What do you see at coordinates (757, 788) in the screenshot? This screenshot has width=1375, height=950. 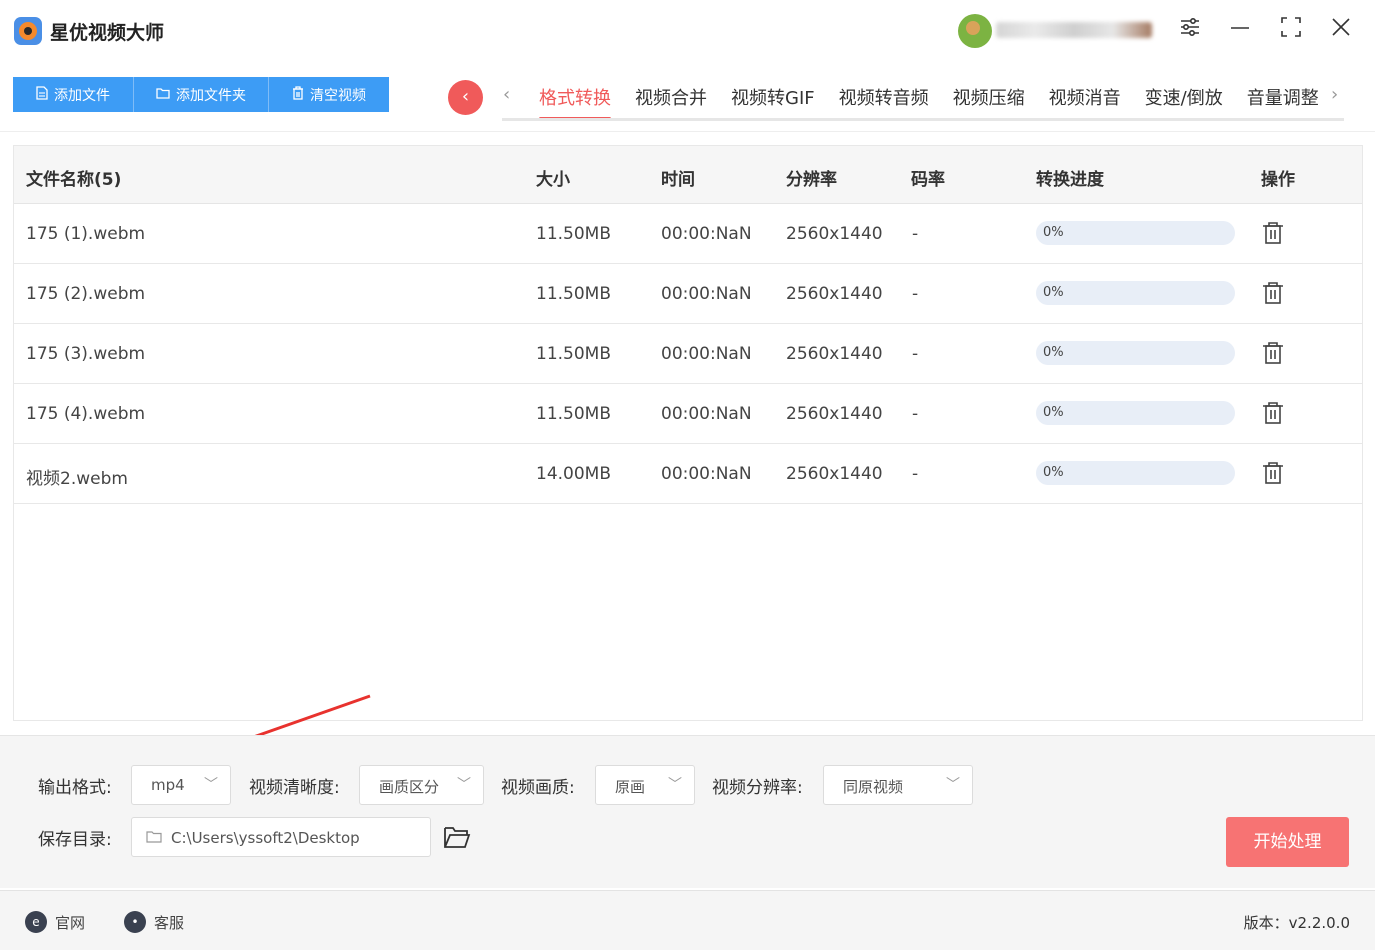 I see `resolution-label: 视频分辨率:` at bounding box center [757, 788].